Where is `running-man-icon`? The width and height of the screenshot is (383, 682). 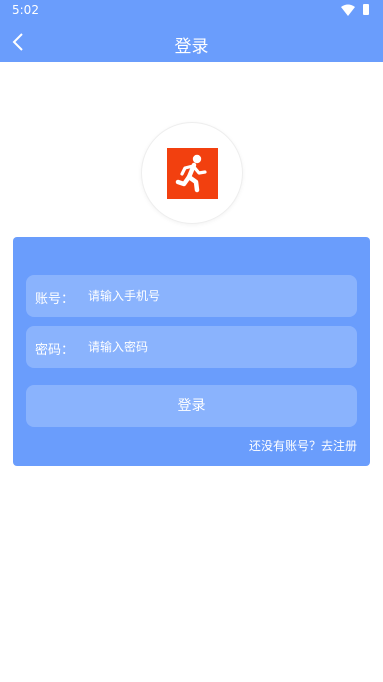 running-man-icon is located at coordinates (191, 173).